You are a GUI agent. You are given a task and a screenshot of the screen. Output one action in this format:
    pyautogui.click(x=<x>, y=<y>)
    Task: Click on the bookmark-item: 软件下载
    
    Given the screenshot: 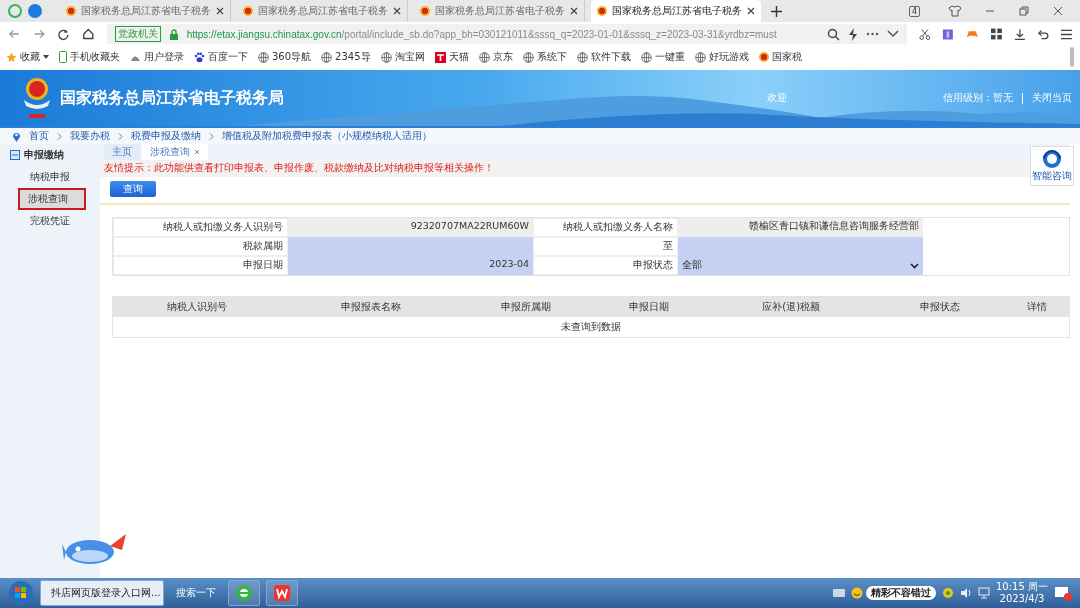 What is the action you would take?
    pyautogui.click(x=603, y=57)
    